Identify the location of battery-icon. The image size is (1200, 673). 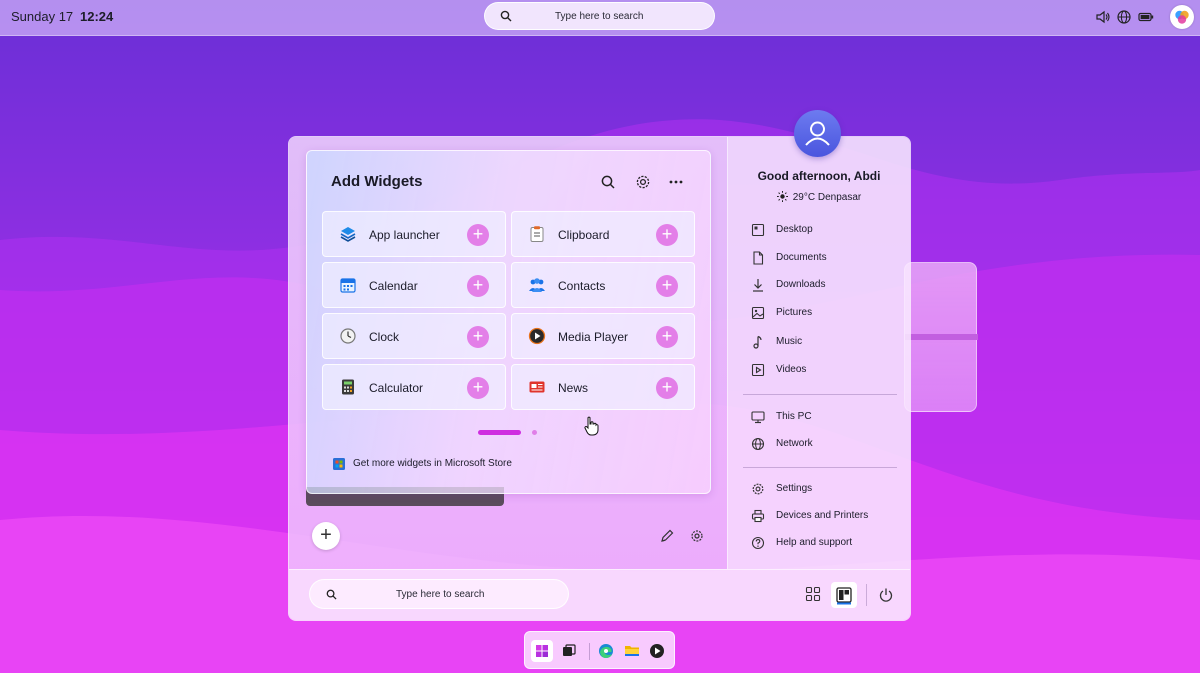
(1146, 17).